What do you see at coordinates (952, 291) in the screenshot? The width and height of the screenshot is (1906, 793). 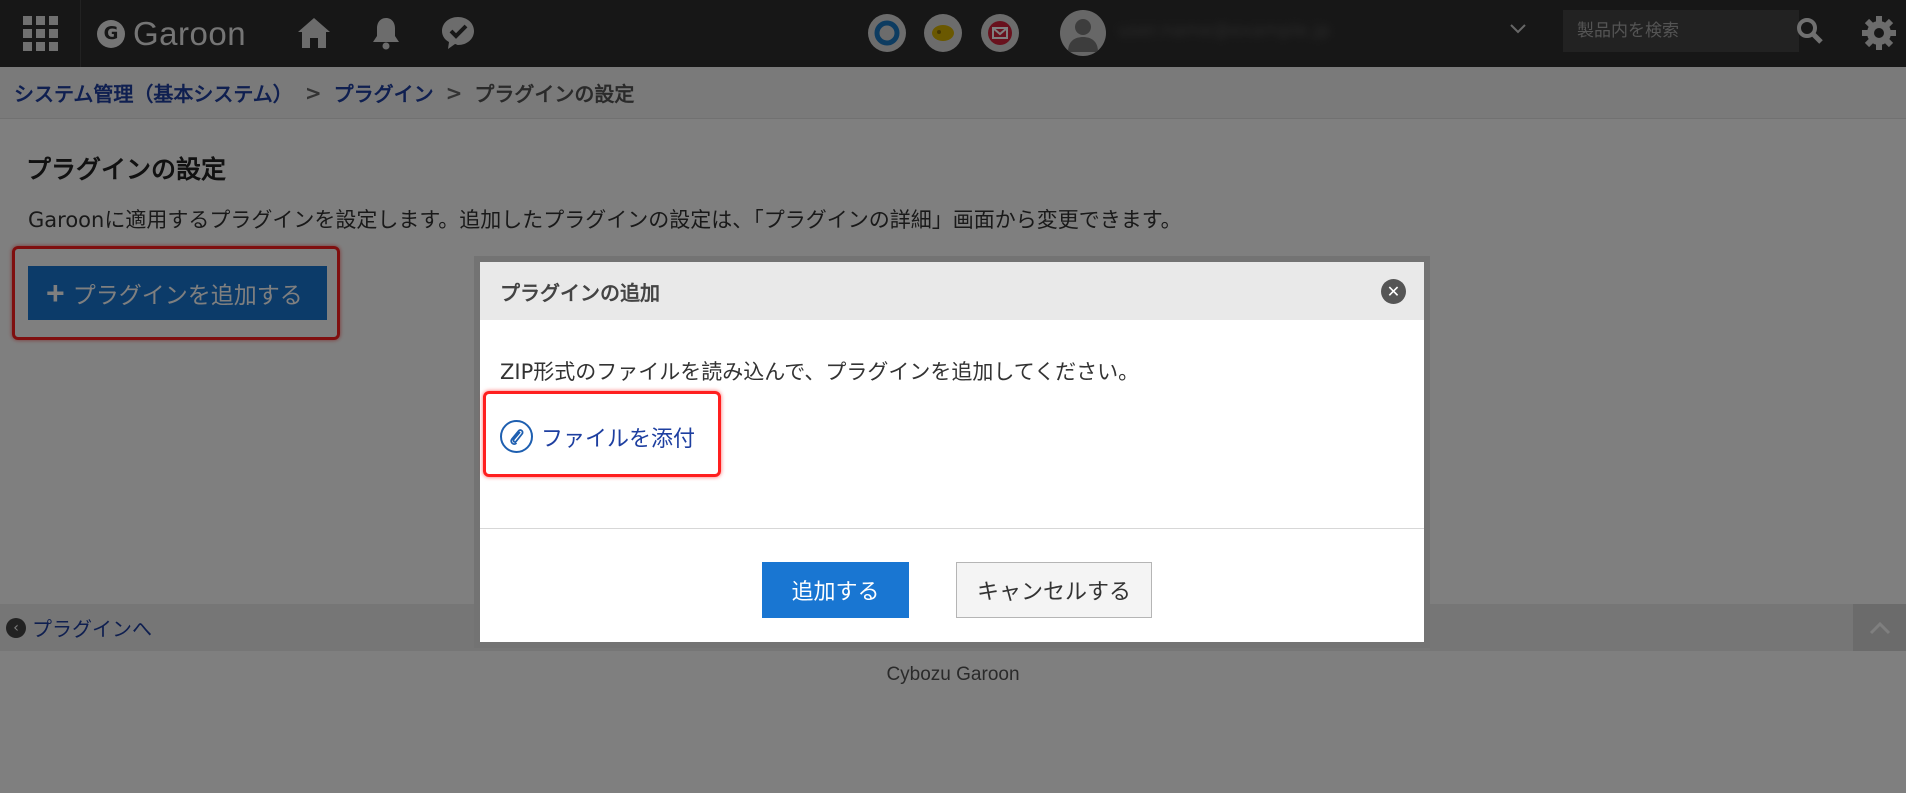 I see `dialog-header: プラグインの追加 ✕` at bounding box center [952, 291].